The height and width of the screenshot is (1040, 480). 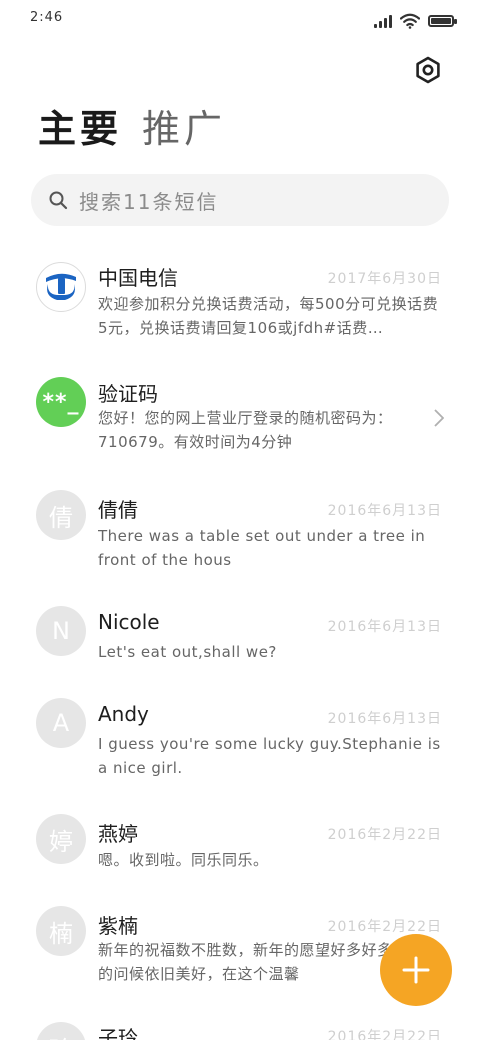 What do you see at coordinates (138, 278) in the screenshot?
I see `sender-name: 中国电信` at bounding box center [138, 278].